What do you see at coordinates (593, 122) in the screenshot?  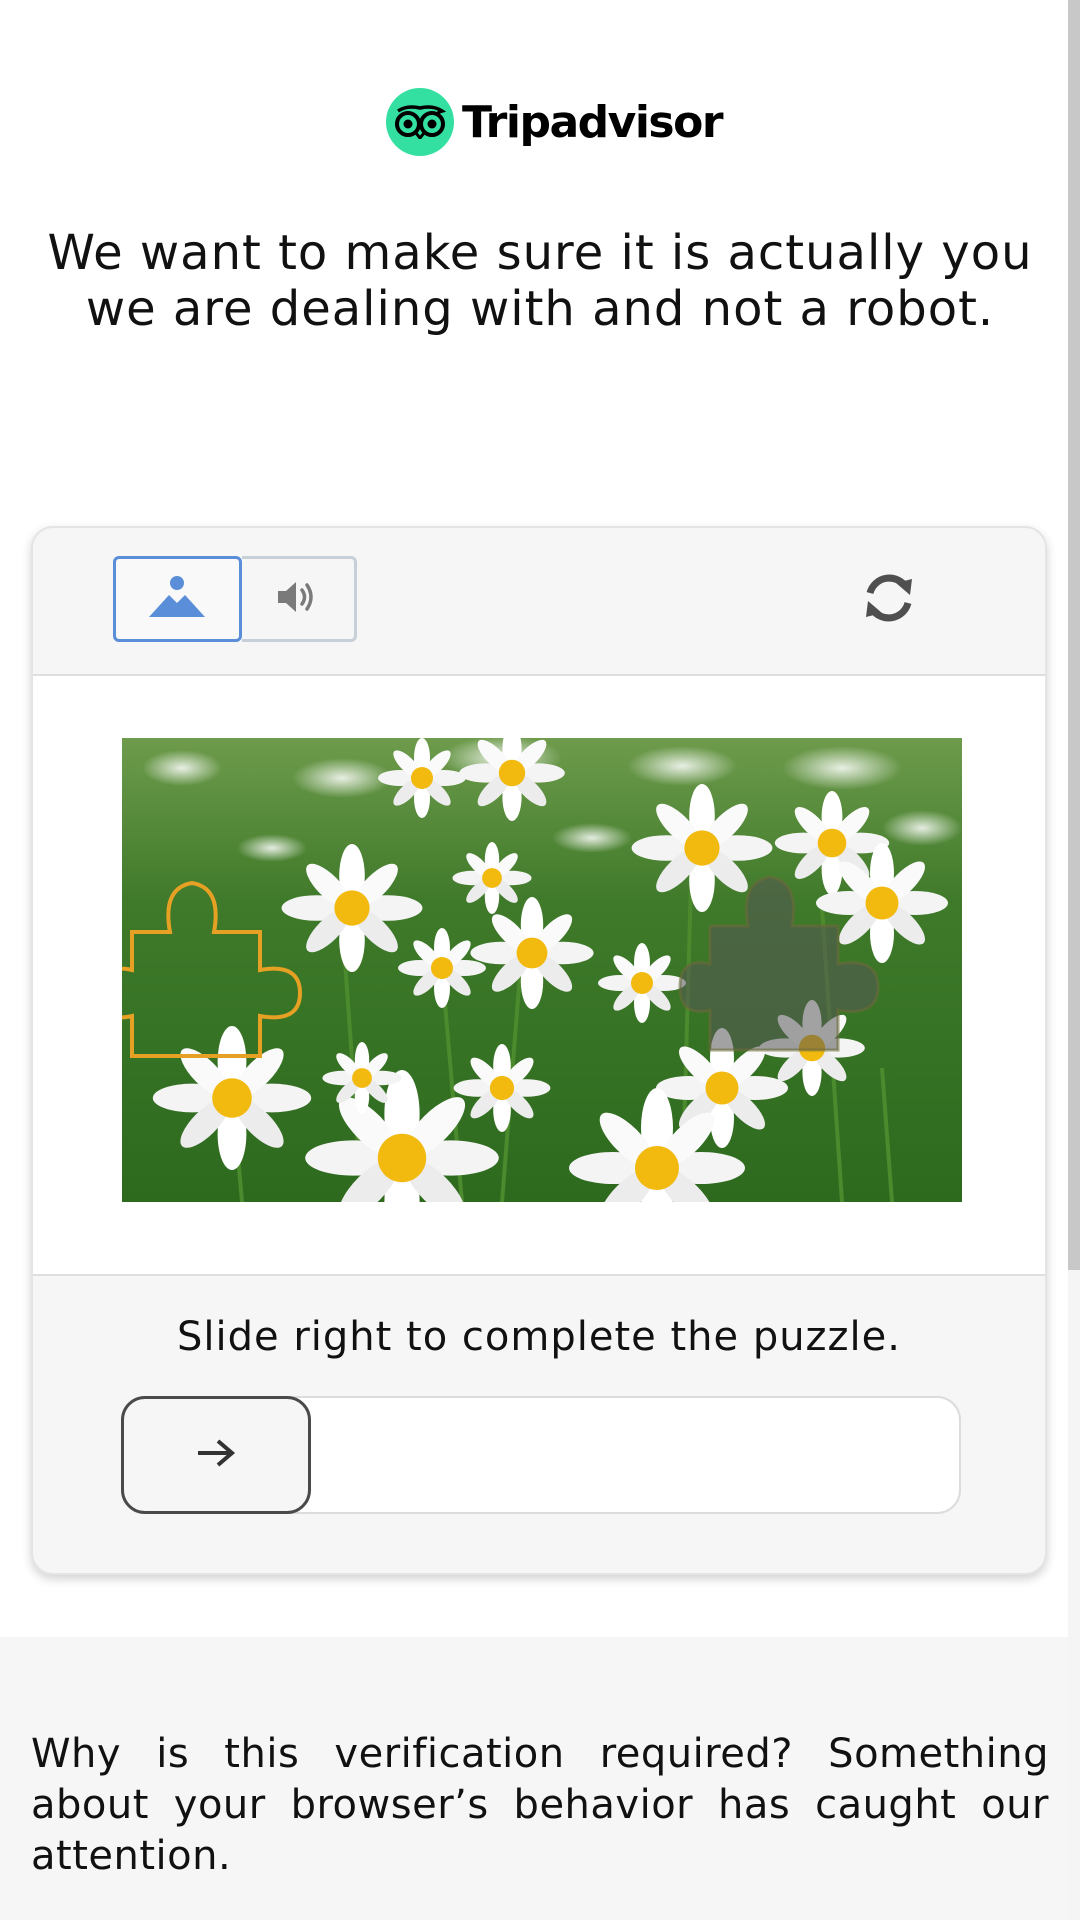 I see `brand-name: Tripadvisor` at bounding box center [593, 122].